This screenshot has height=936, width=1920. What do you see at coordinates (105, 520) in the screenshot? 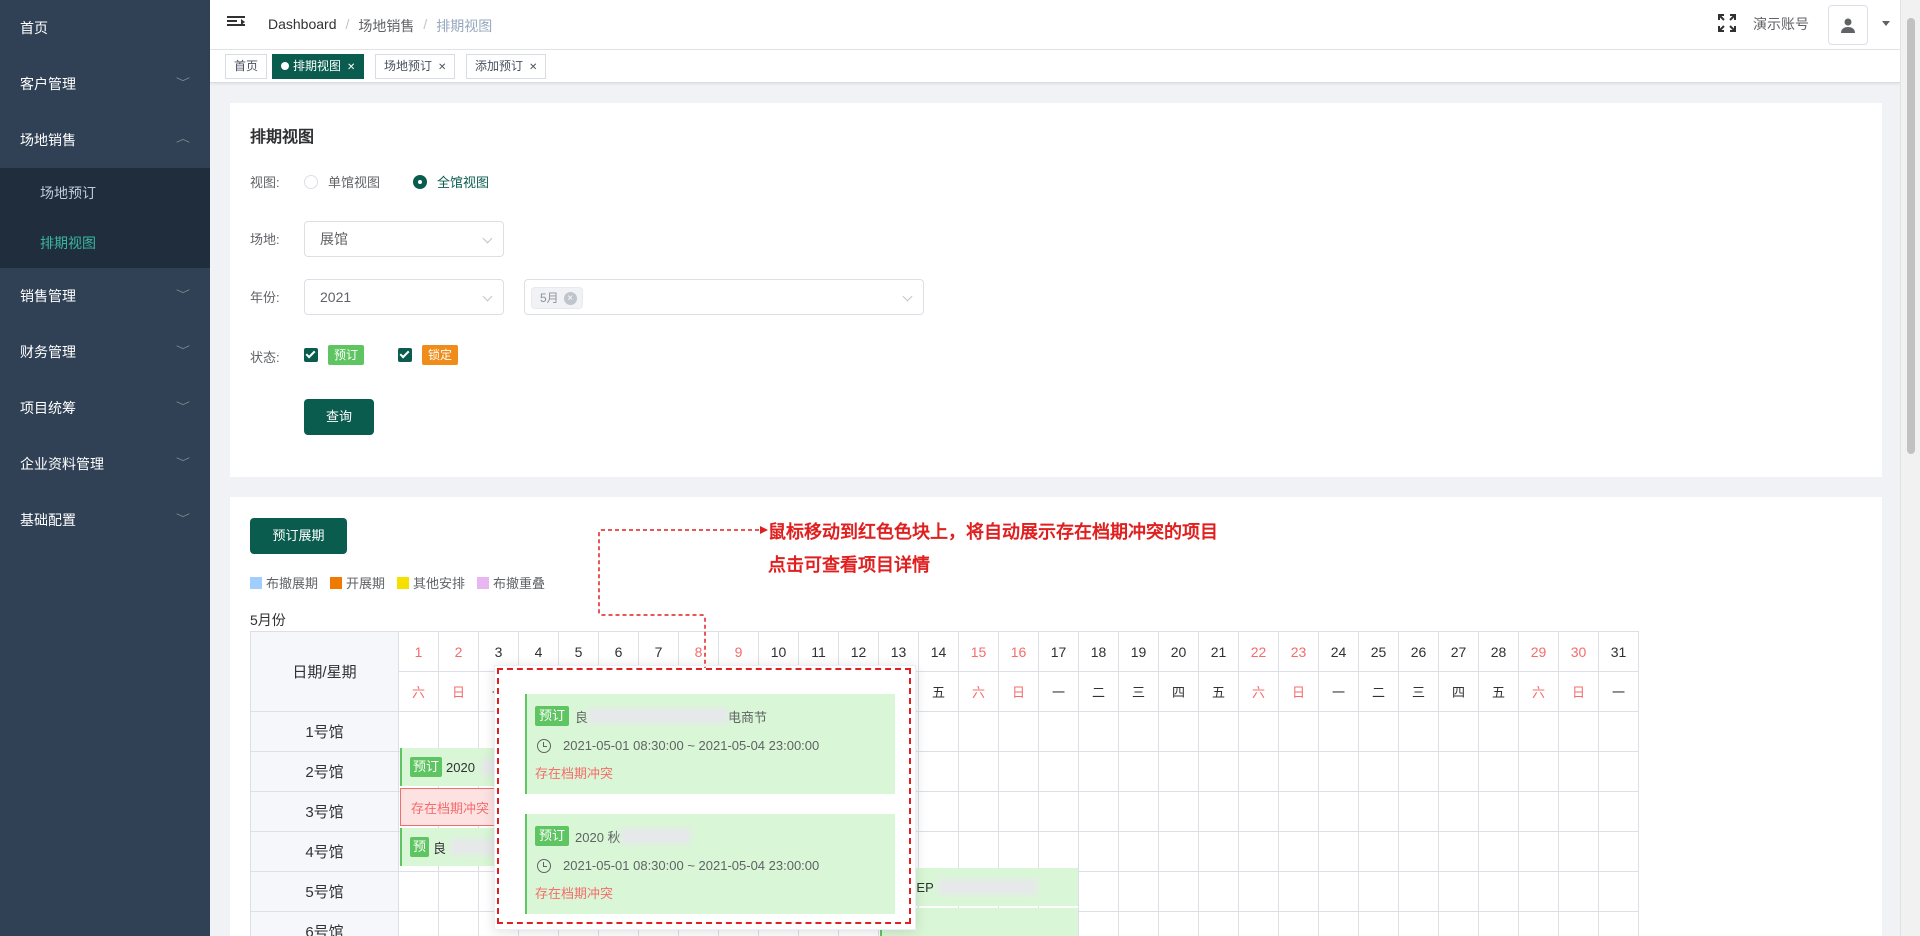
I see `sidebar-item-config: 基础配置 ﹀` at bounding box center [105, 520].